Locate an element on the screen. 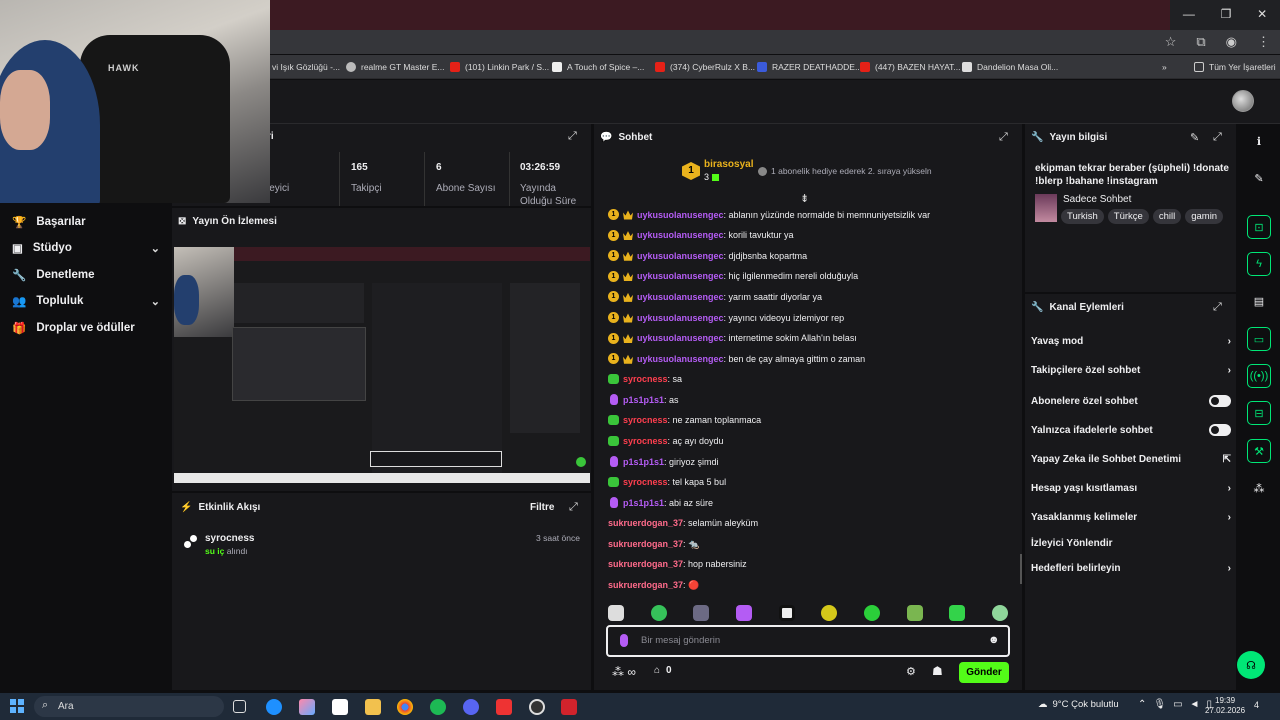 This screenshot has width=1280, height=720. chat-username: p1s1p1s1 is located at coordinates (643, 462).